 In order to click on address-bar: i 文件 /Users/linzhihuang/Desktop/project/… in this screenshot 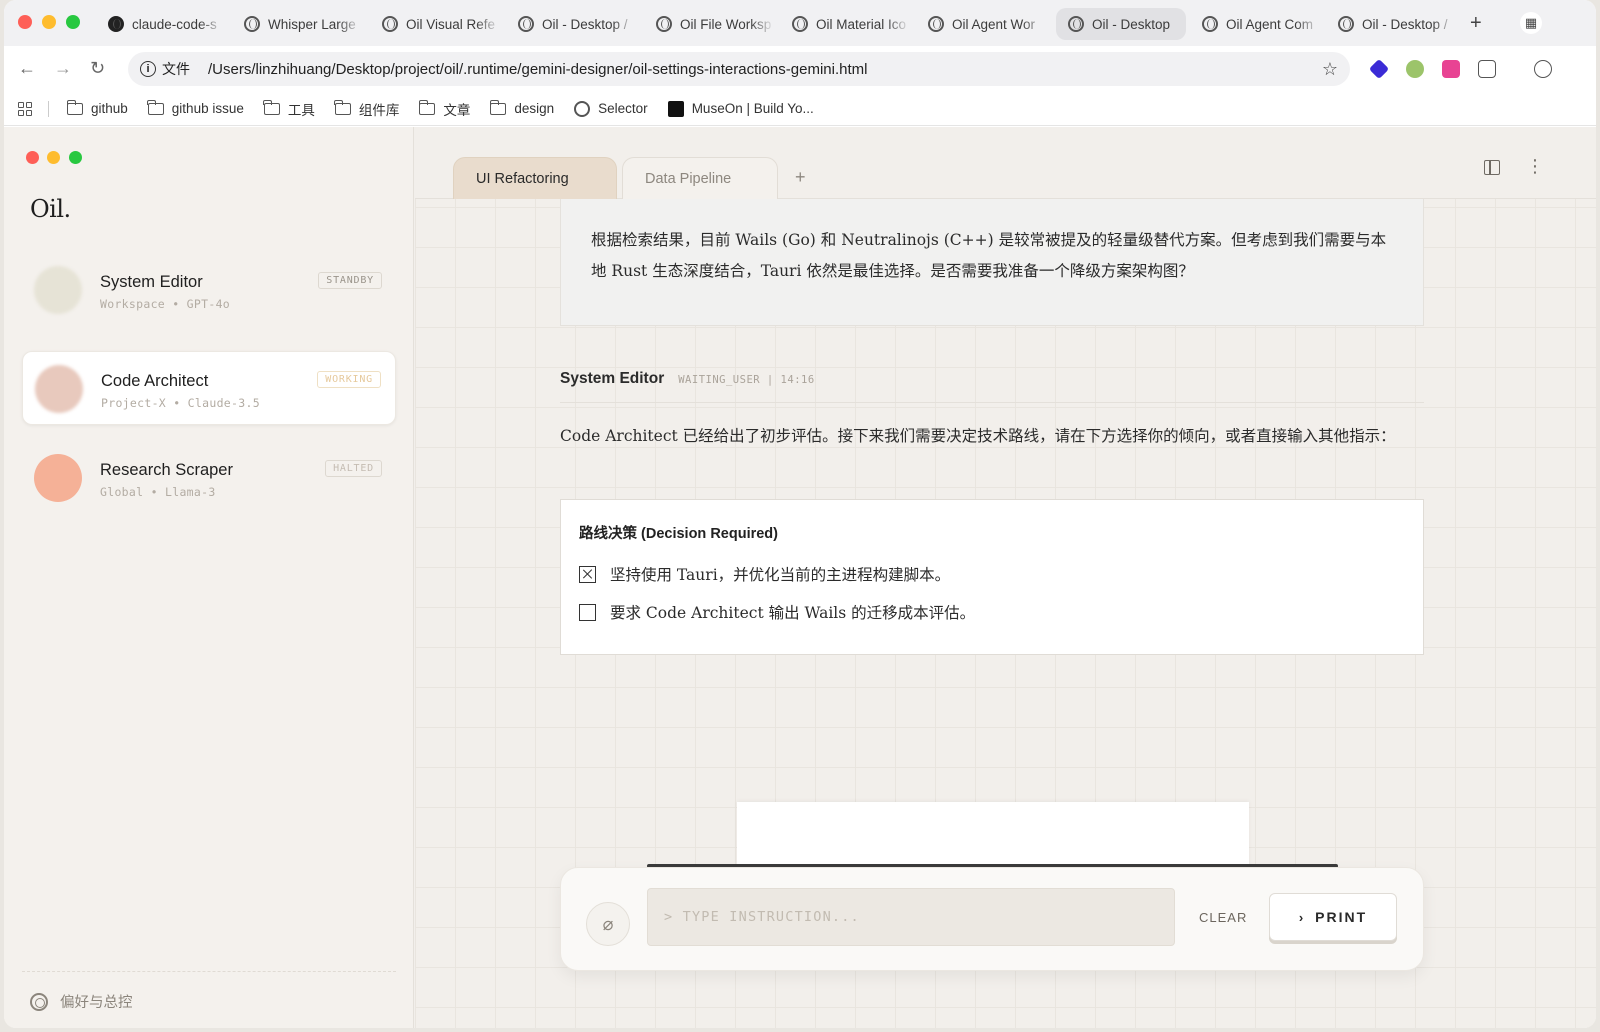, I will do `click(739, 69)`.